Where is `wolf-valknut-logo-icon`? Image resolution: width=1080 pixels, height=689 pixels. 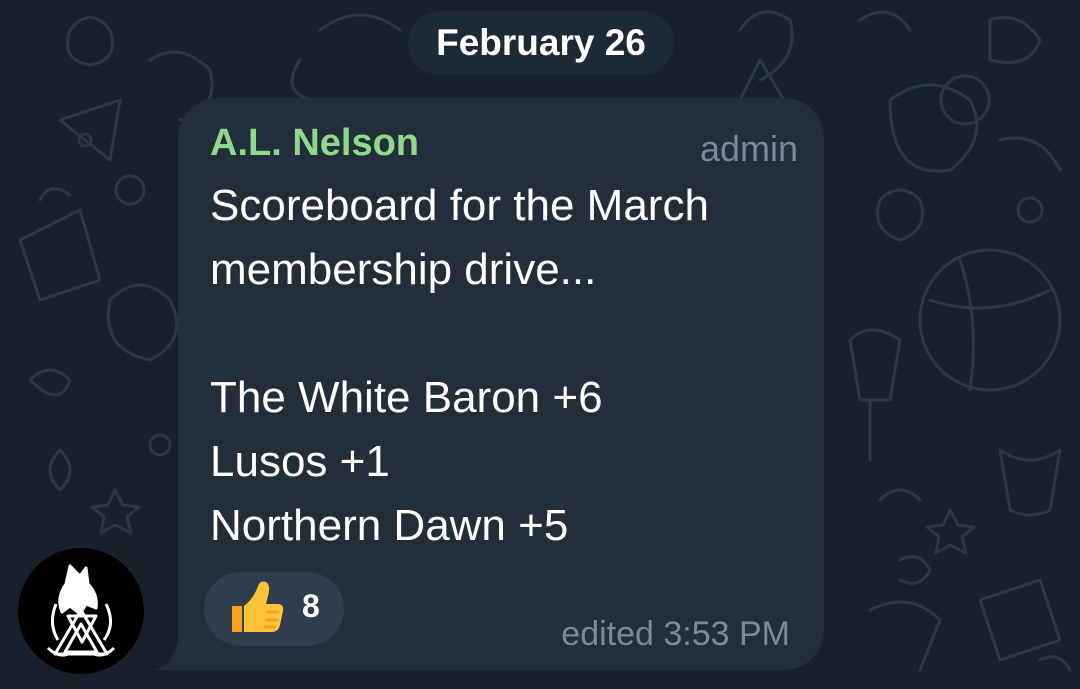
wolf-valknut-logo-icon is located at coordinates (81, 610).